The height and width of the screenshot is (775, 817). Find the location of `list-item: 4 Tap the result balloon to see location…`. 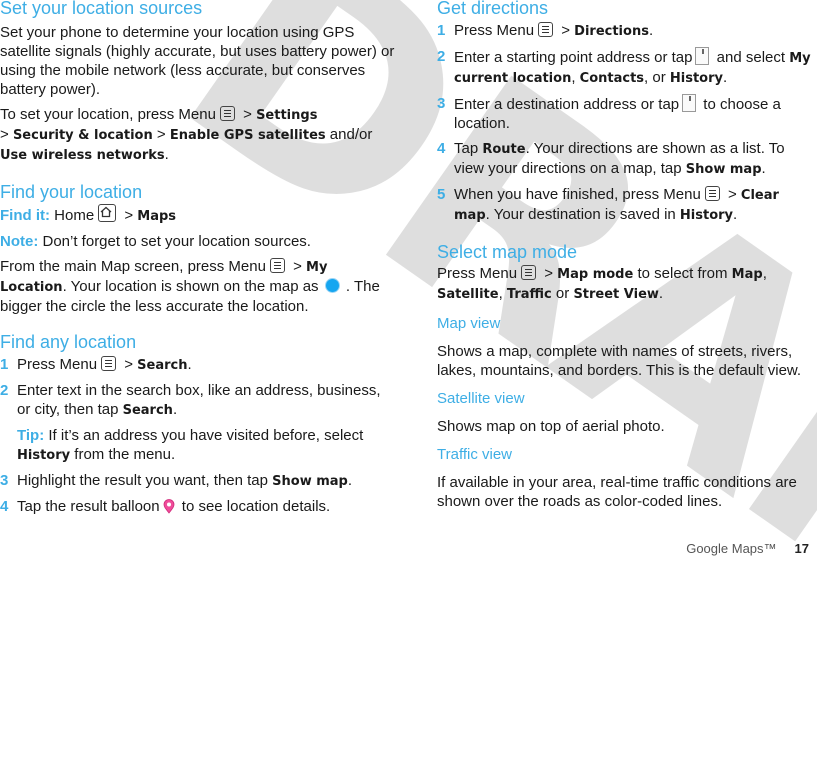

list-item: 4 Tap the result balloon to see location… is located at coordinates (197, 508).